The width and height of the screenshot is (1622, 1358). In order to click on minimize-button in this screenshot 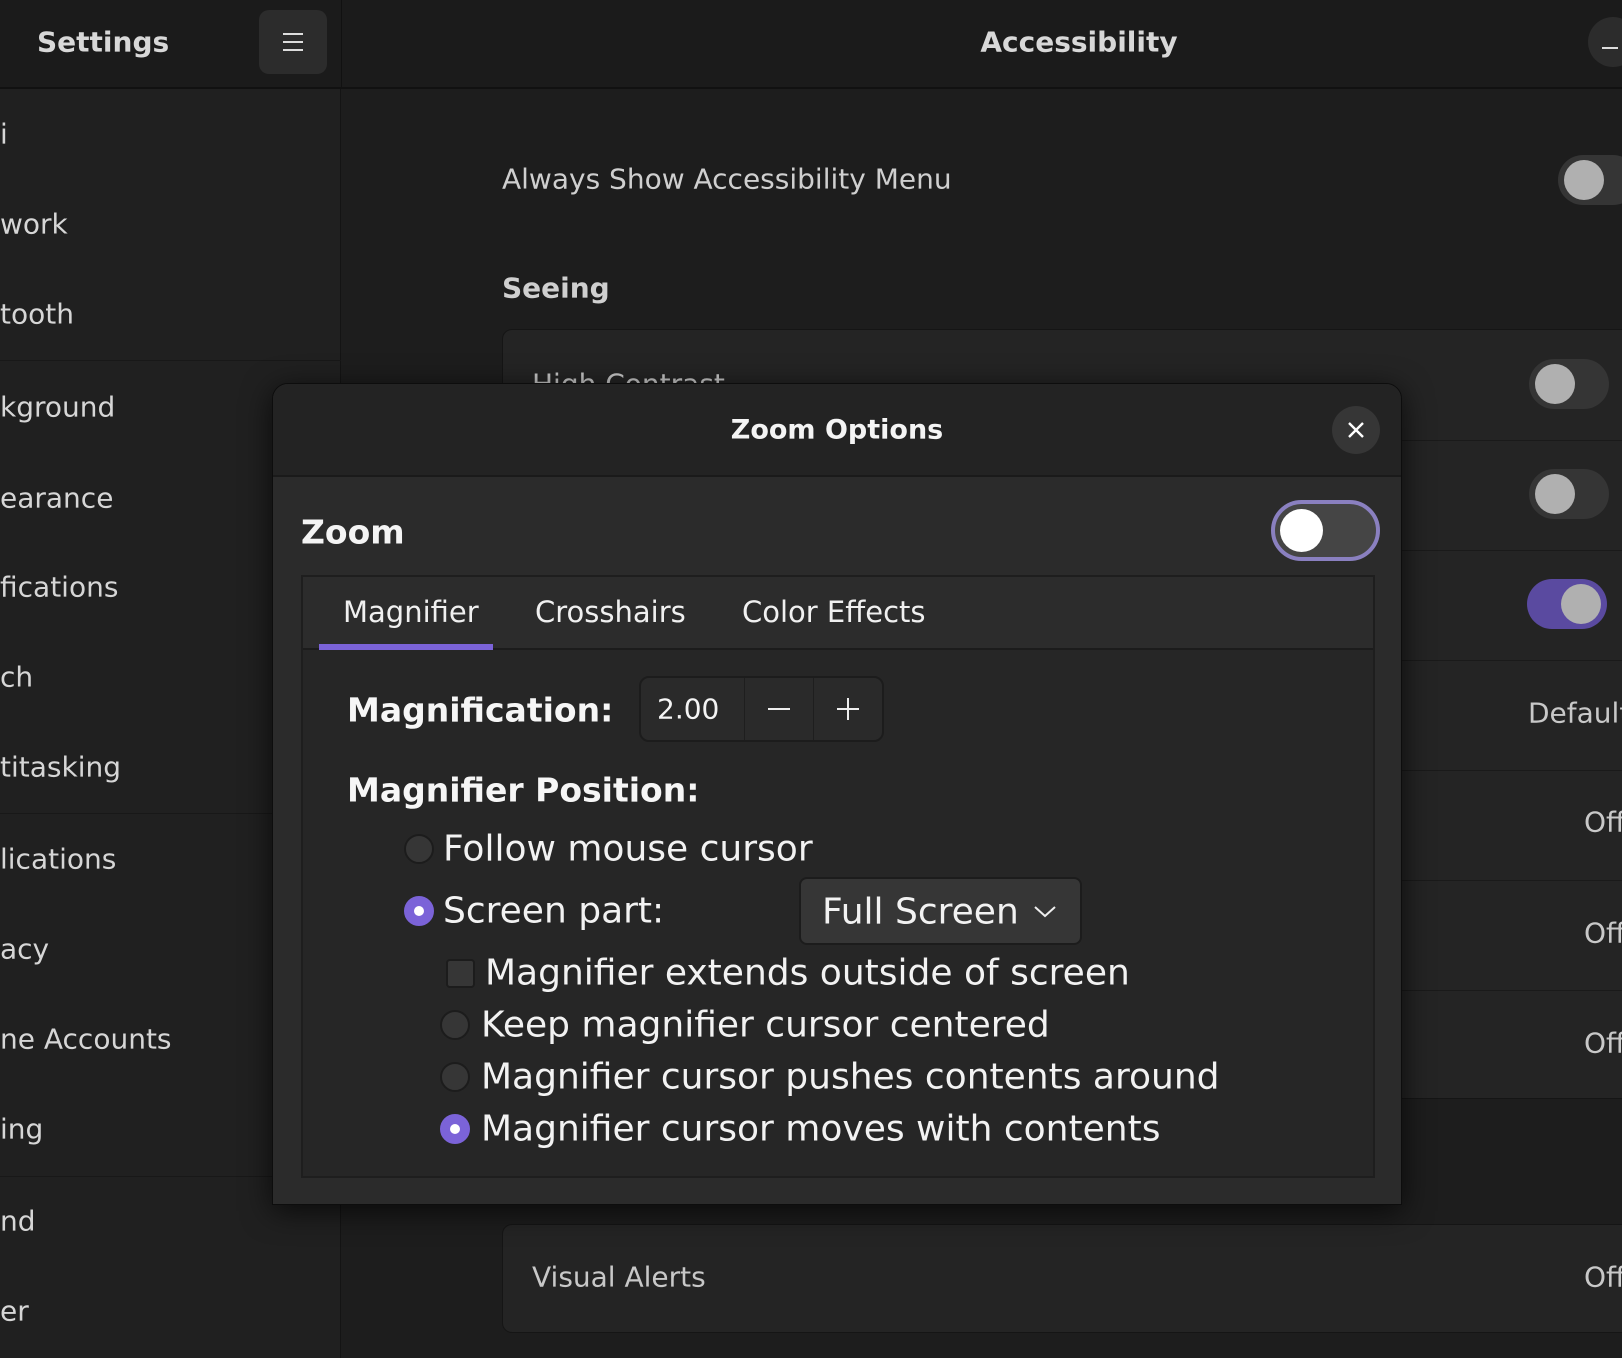, I will do `click(1605, 42)`.